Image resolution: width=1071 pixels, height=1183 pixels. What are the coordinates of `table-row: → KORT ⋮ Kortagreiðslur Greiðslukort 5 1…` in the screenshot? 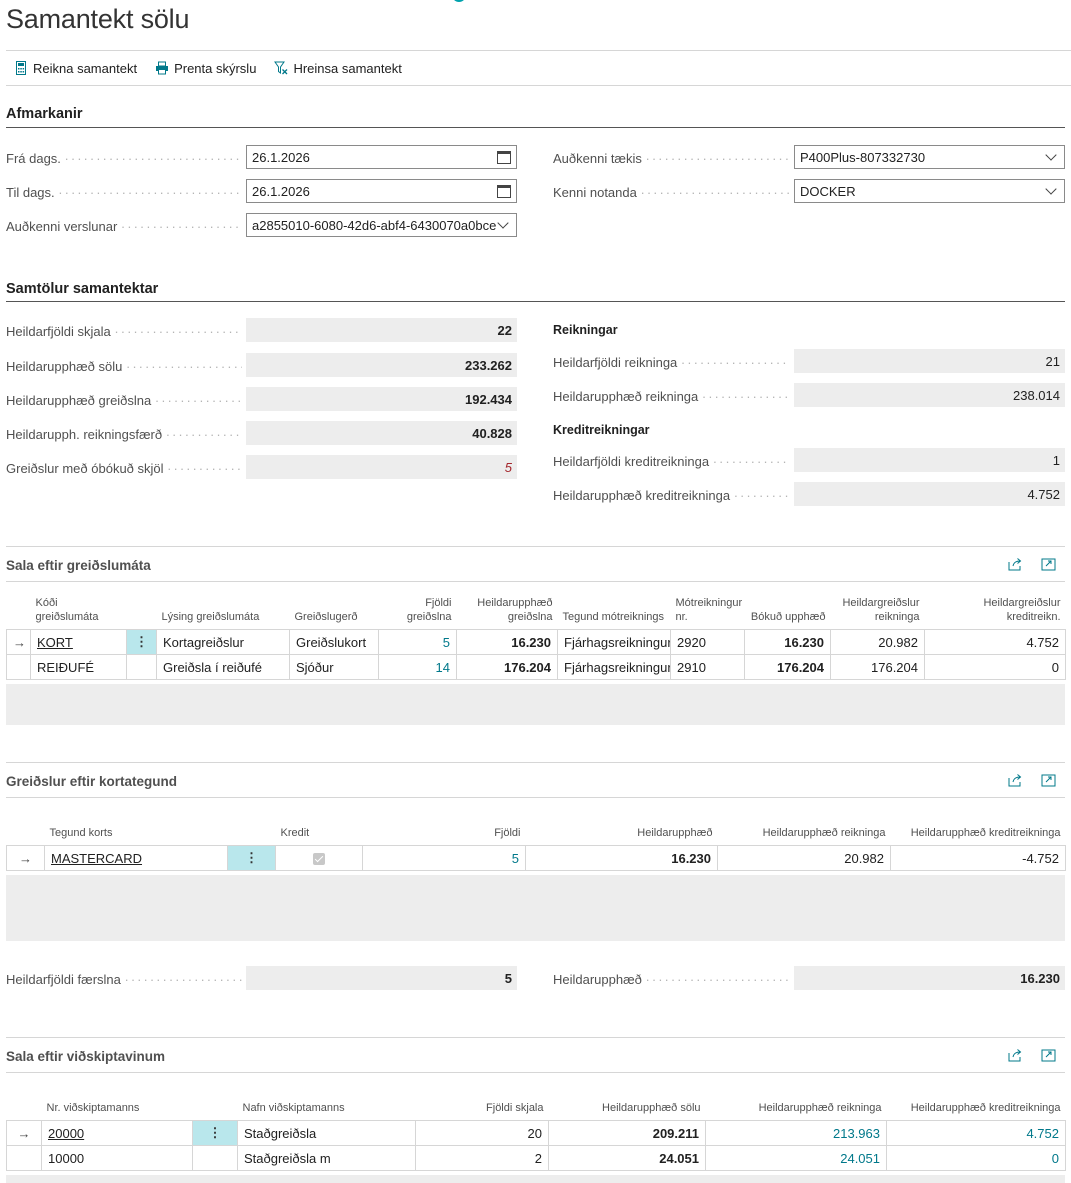 It's located at (536, 642).